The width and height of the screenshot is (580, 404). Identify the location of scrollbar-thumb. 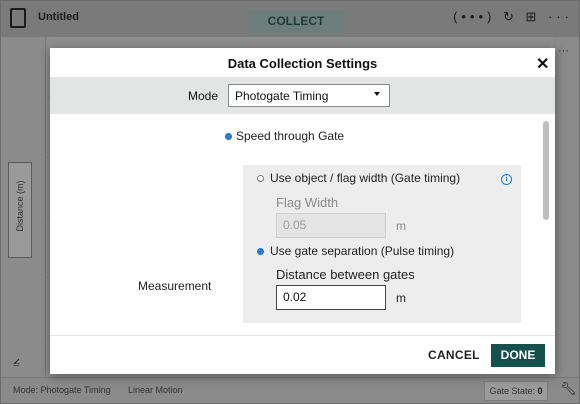
(546, 170).